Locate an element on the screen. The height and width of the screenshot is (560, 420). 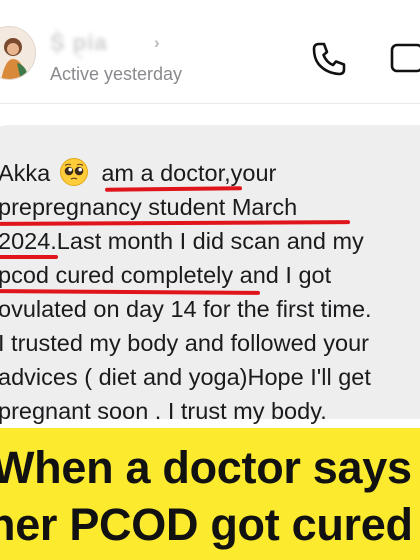
message-line-6: I trusted my body and followed your is located at coordinates (184, 343).